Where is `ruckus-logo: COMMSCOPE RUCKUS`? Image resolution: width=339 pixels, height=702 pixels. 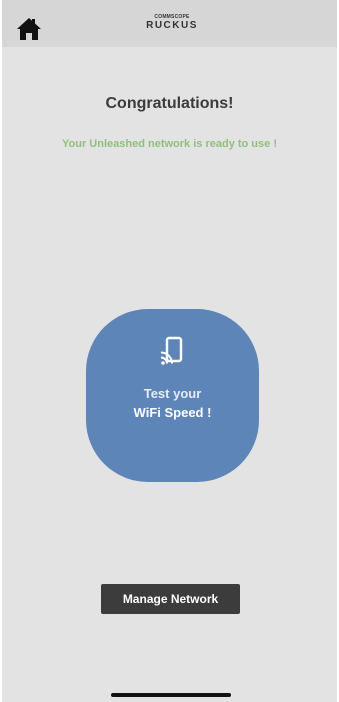 ruckus-logo: COMMSCOPE RUCKUS is located at coordinates (172, 23).